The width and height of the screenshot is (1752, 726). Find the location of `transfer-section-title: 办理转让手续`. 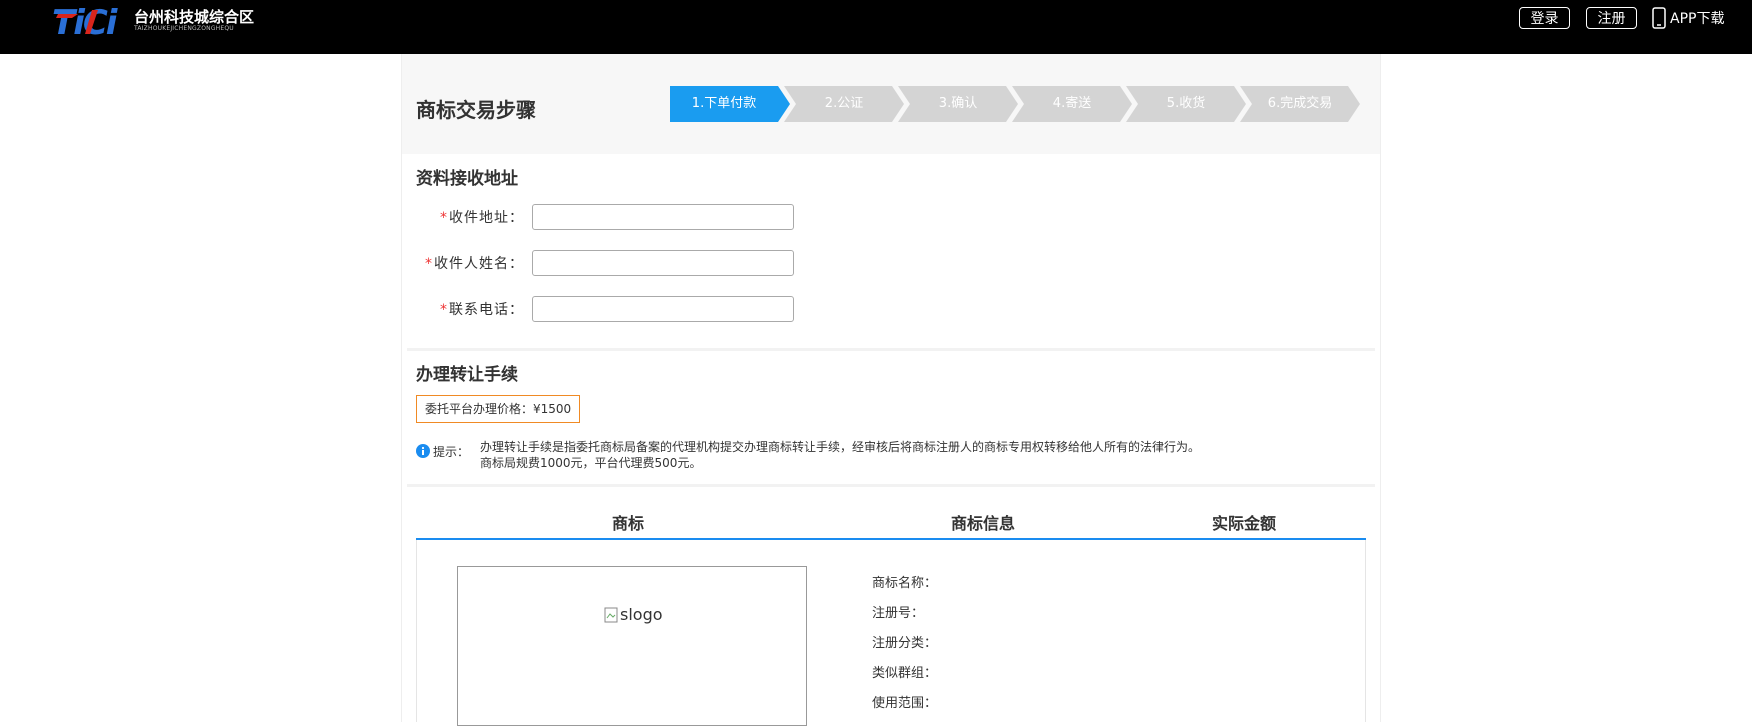

transfer-section-title: 办理转让手续 is located at coordinates (467, 375).